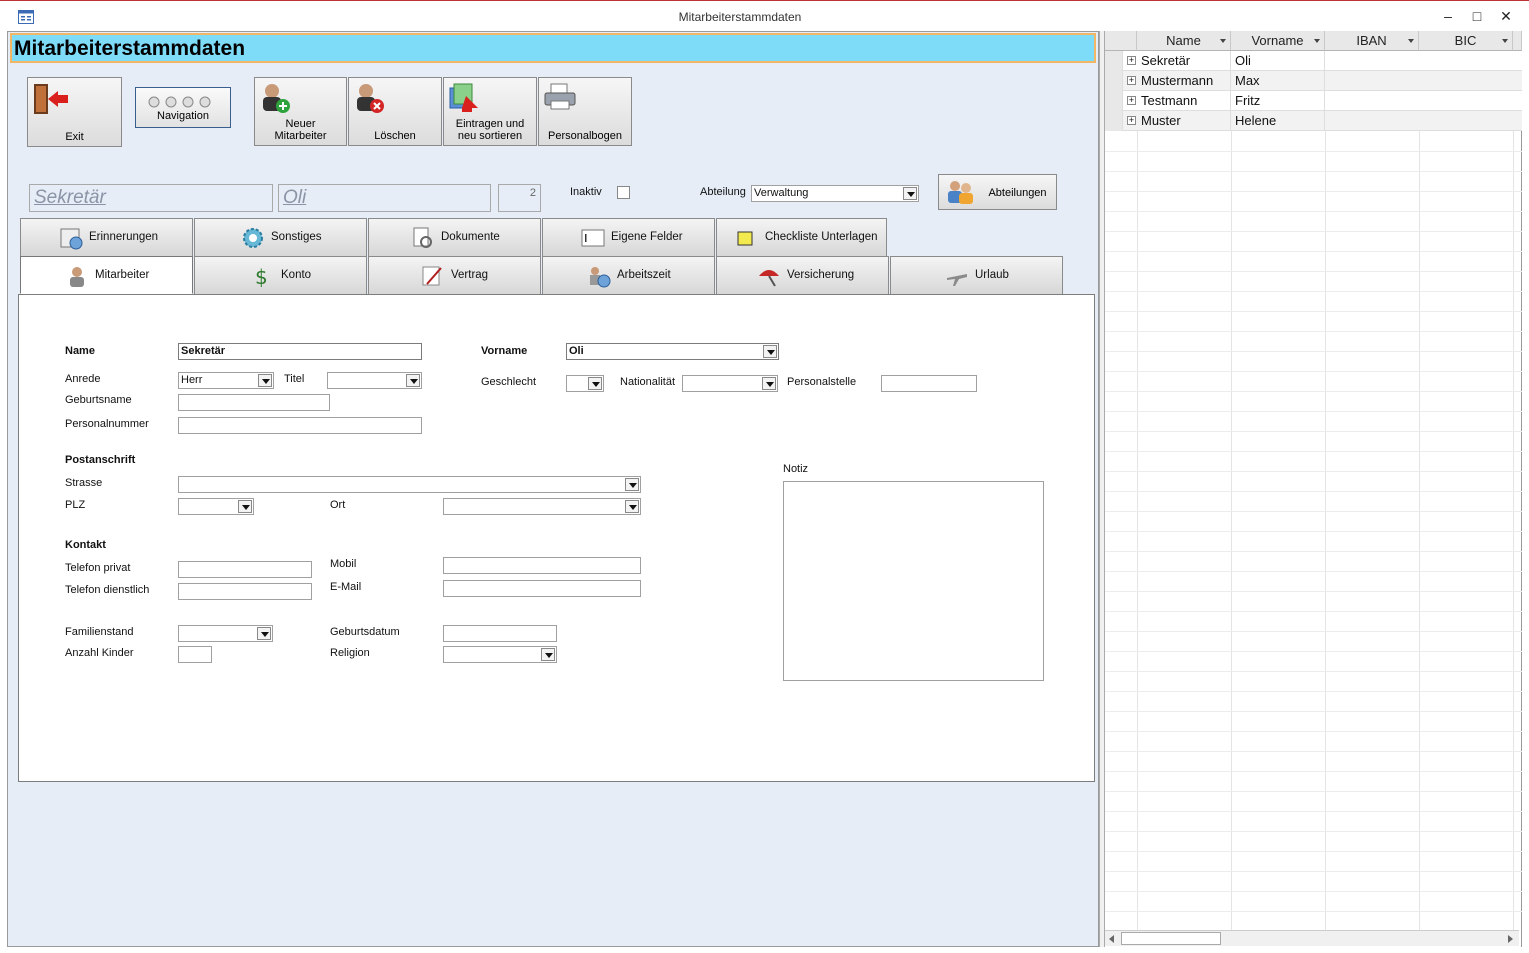  I want to click on tab-erinnerungen: Erinnerungen, so click(106, 237).